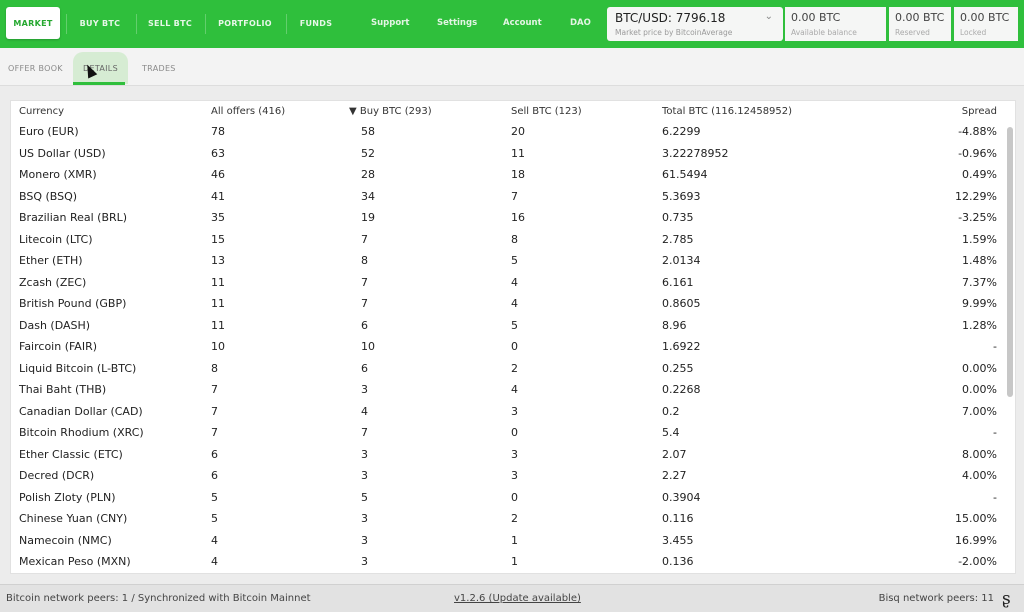 Image resolution: width=1024 pixels, height=612 pixels. Describe the element at coordinates (41, 111) in the screenshot. I see `column-header-currency: Currency` at that location.